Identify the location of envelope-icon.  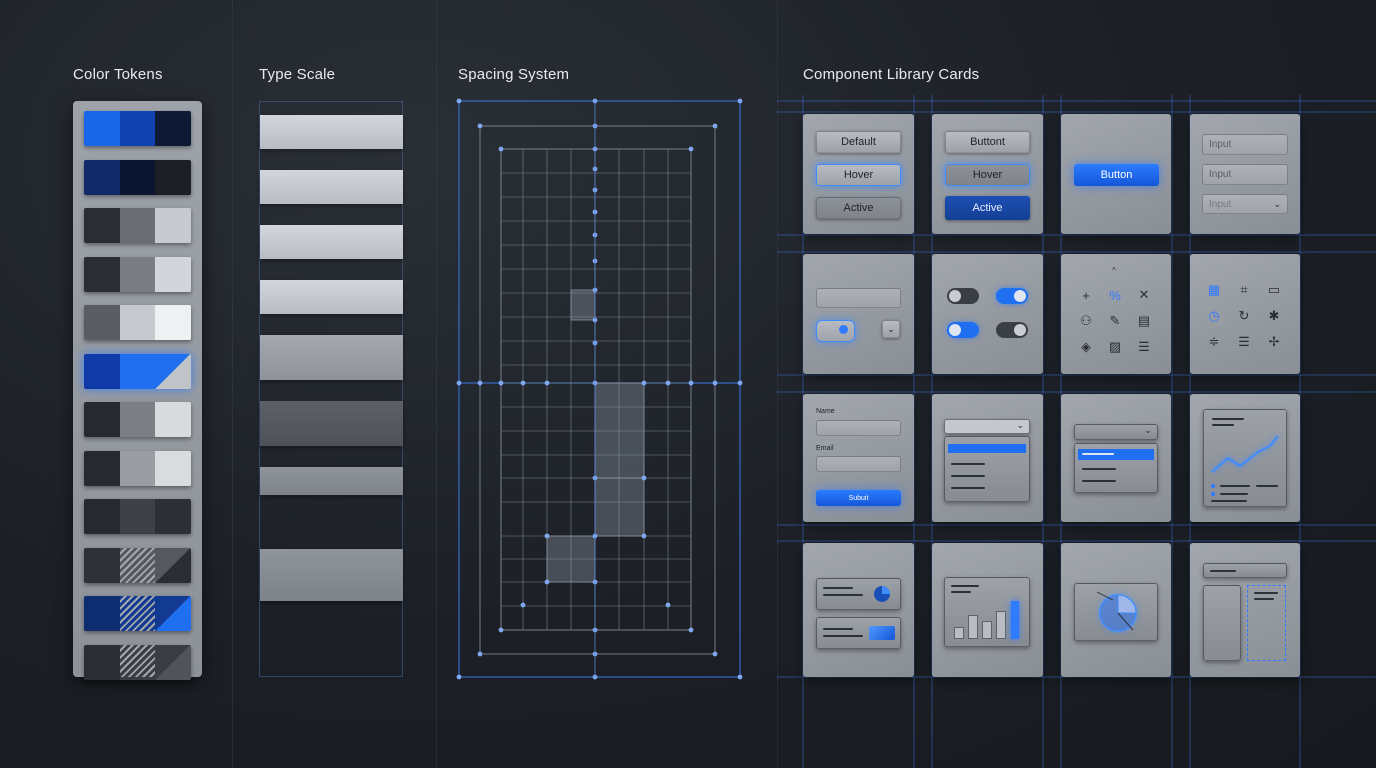
(882, 633).